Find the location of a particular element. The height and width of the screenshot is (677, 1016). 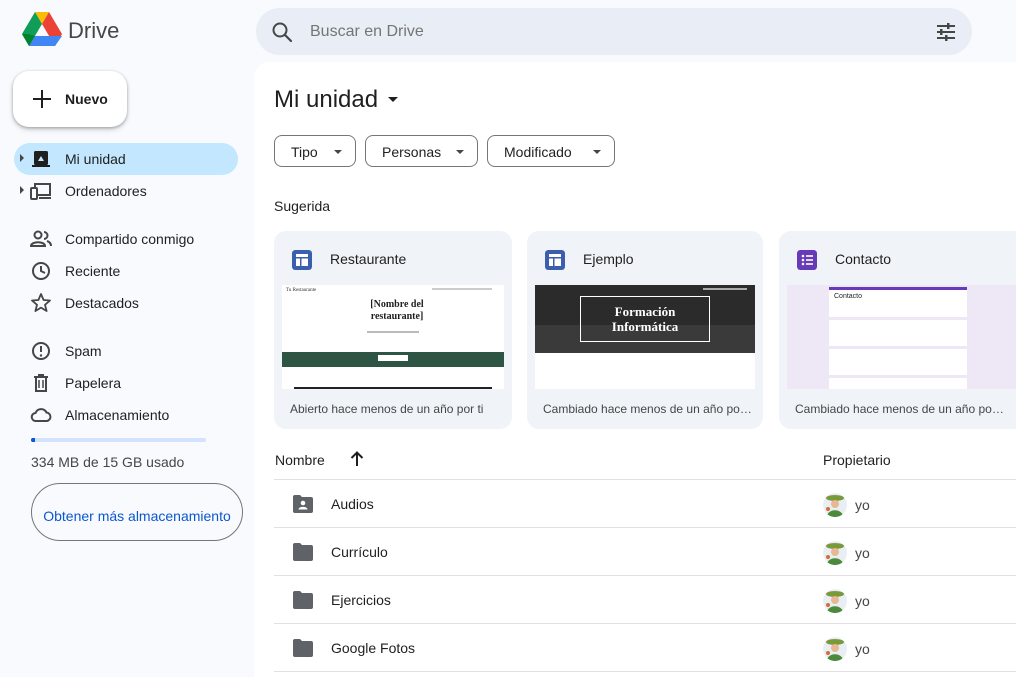

sidebar-item-computers: Ordenadores is located at coordinates (126, 191).